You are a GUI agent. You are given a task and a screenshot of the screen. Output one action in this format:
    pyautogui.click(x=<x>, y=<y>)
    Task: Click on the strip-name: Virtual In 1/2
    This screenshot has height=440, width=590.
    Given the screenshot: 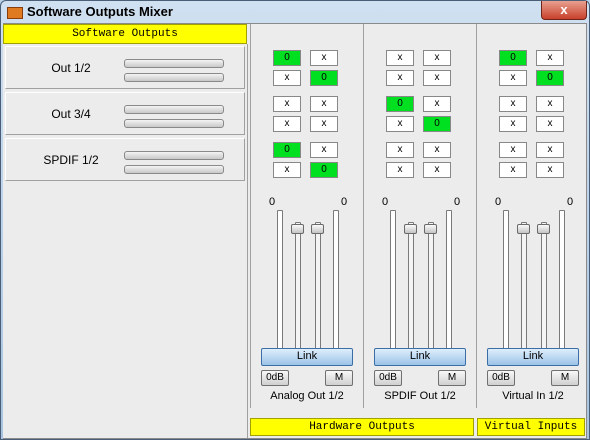 What is the action you would take?
    pyautogui.click(x=533, y=396)
    